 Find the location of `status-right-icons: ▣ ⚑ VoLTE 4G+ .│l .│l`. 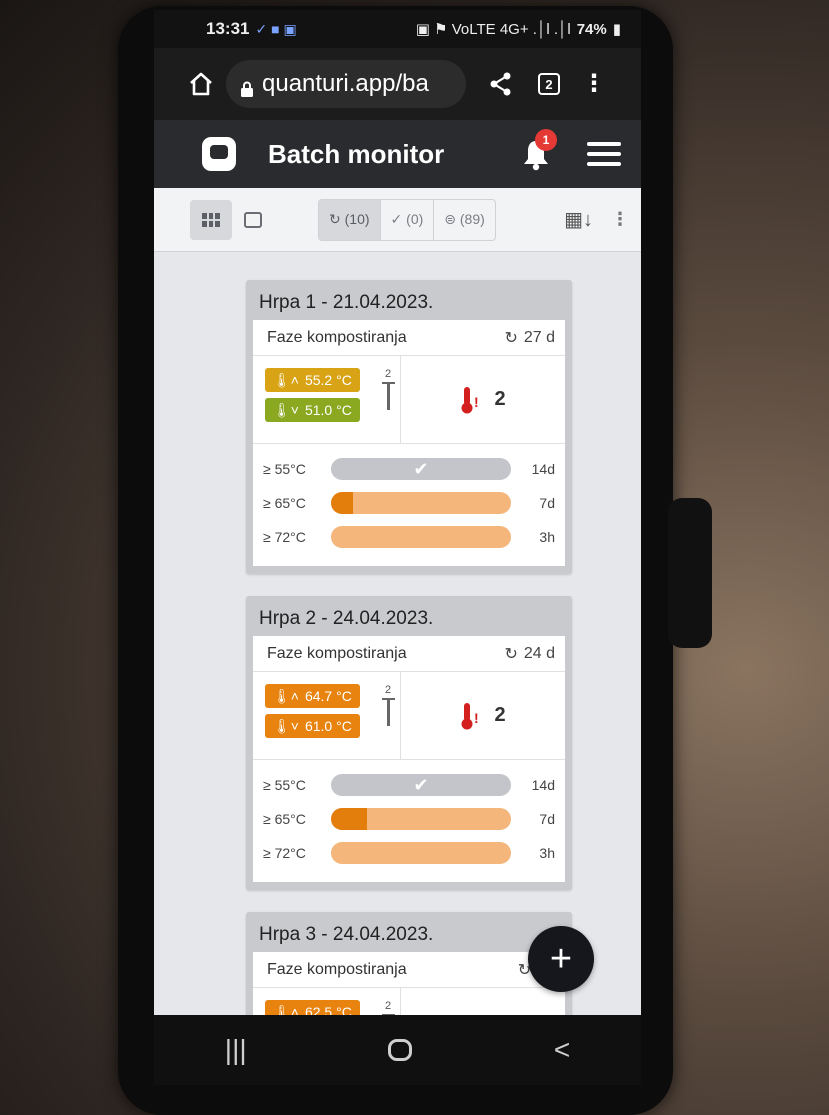

status-right-icons: ▣ ⚑ VoLTE 4G+ .│l .│l is located at coordinates (493, 29).